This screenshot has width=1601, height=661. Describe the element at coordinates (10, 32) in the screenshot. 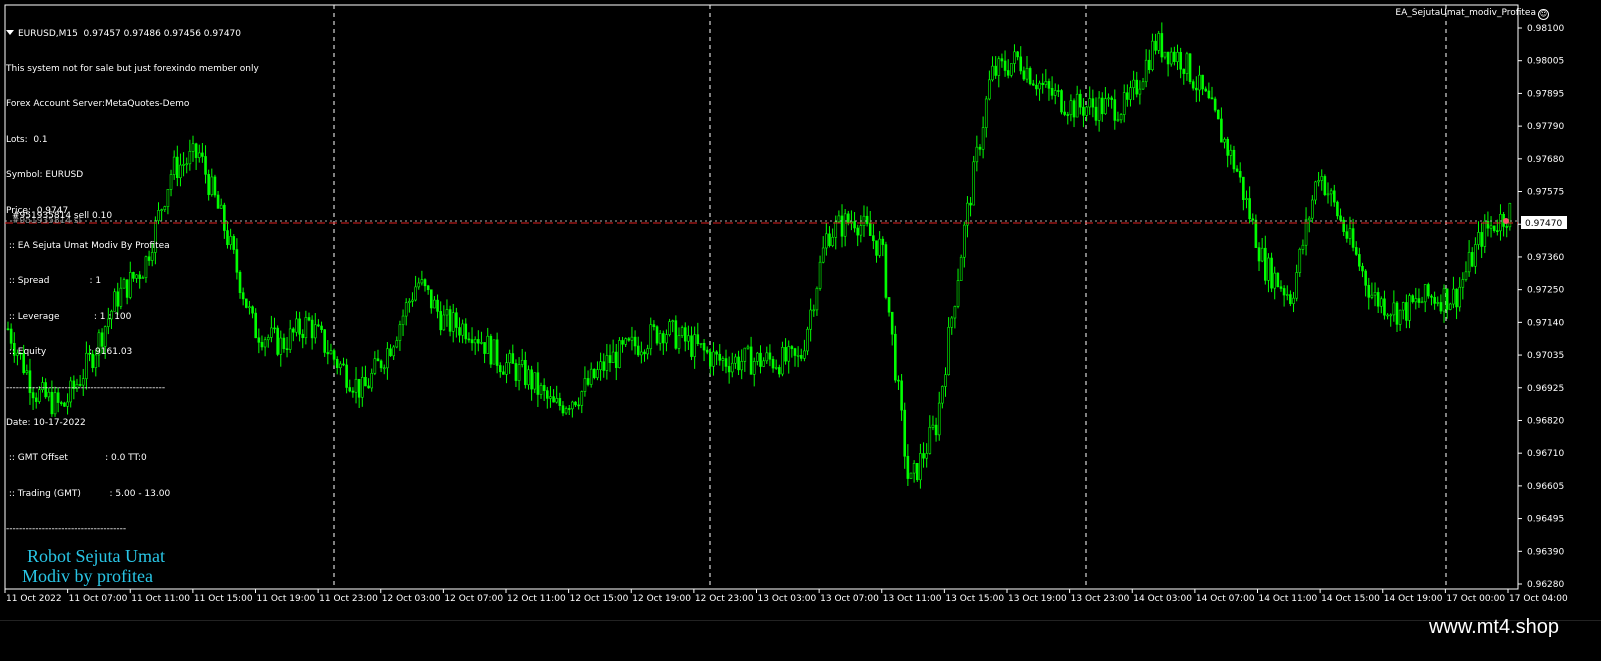

I see `collapse-triangle-icon` at that location.